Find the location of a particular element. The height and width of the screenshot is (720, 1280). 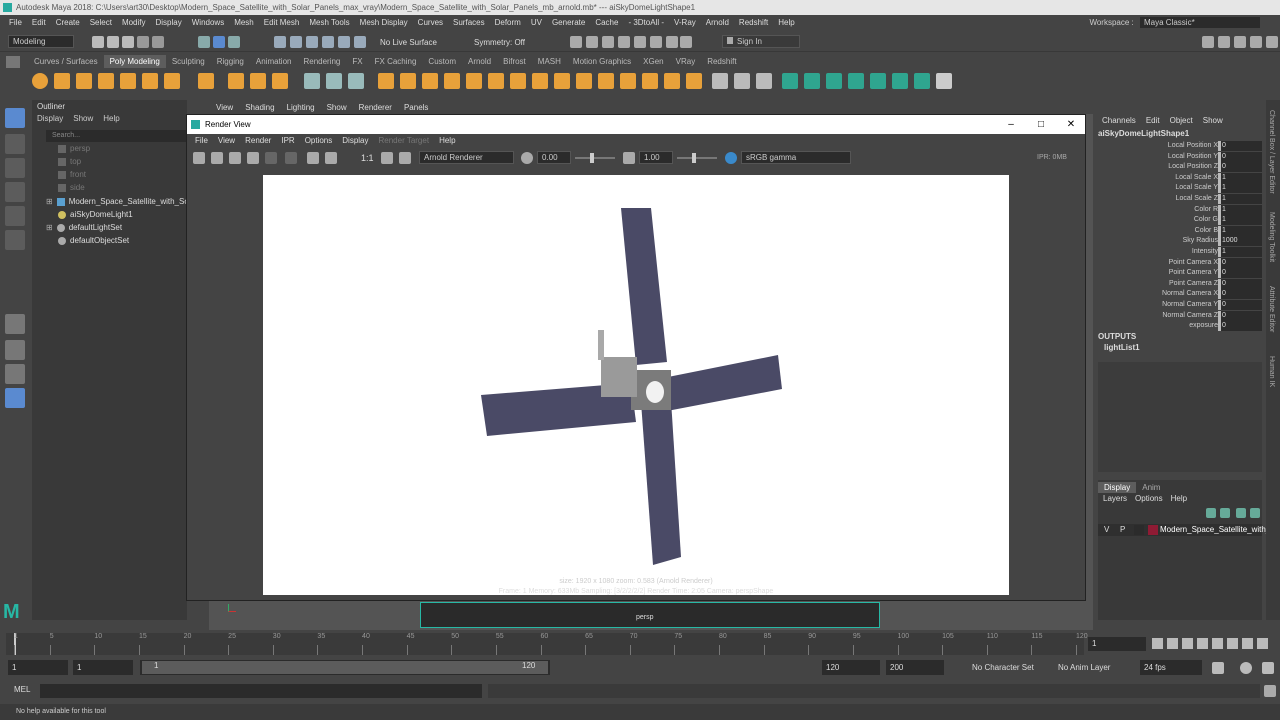

four-view-icon is located at coordinates (15, 350).